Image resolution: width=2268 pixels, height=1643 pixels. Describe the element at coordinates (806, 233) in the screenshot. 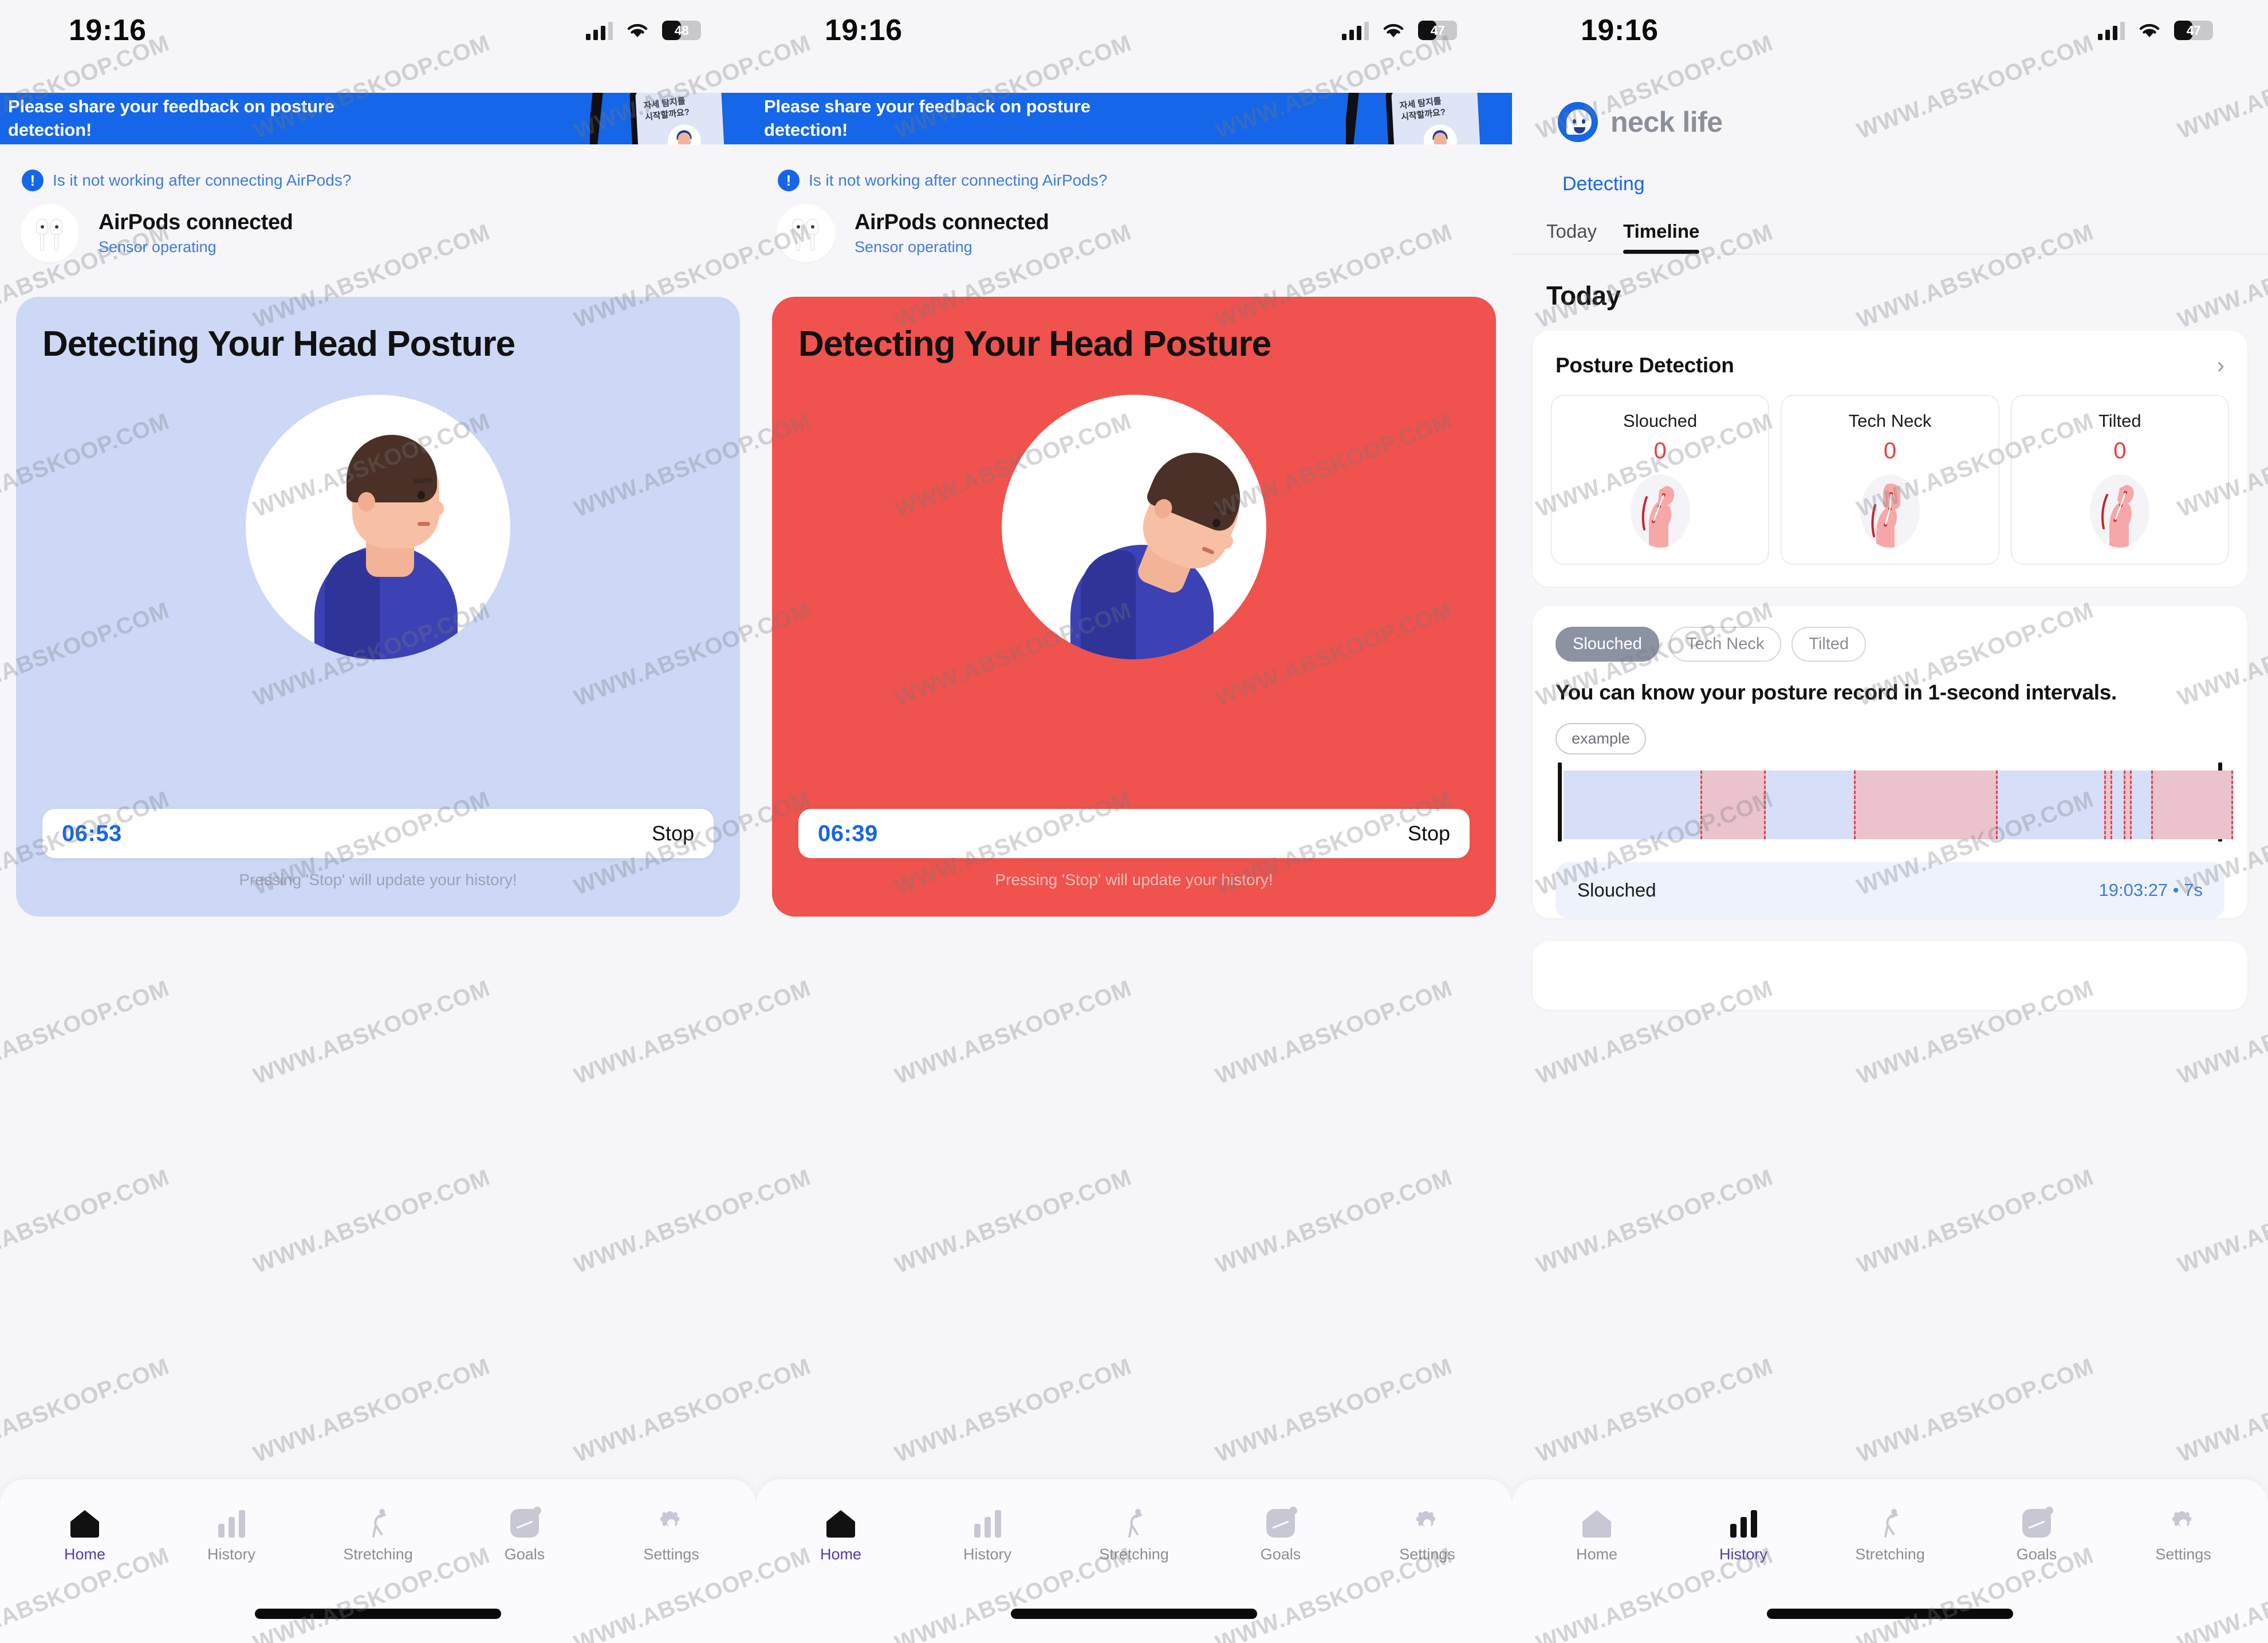

I see `airpods-icon` at that location.